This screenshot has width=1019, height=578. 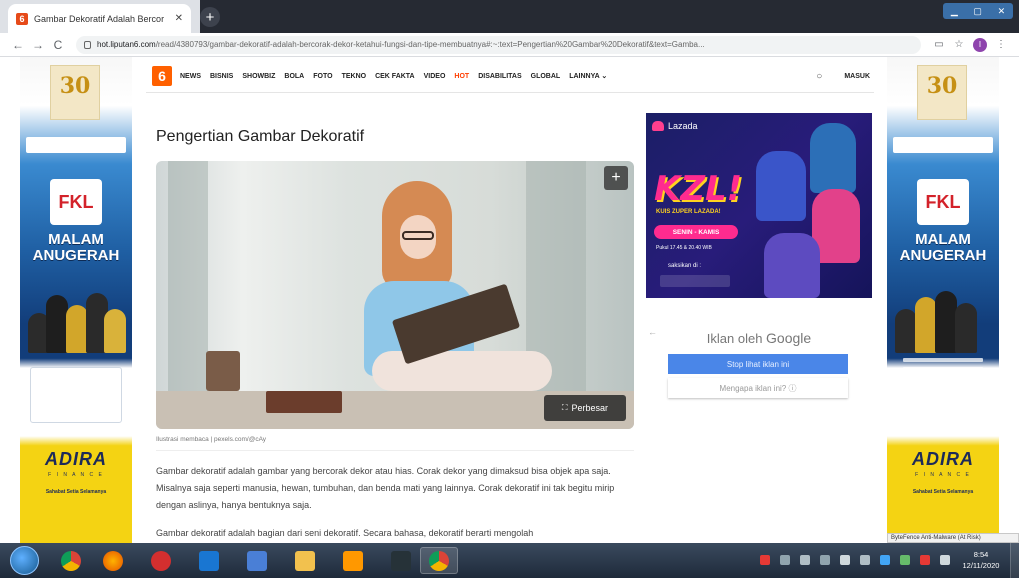 I want to click on search-icon: ○, so click(x=819, y=76).